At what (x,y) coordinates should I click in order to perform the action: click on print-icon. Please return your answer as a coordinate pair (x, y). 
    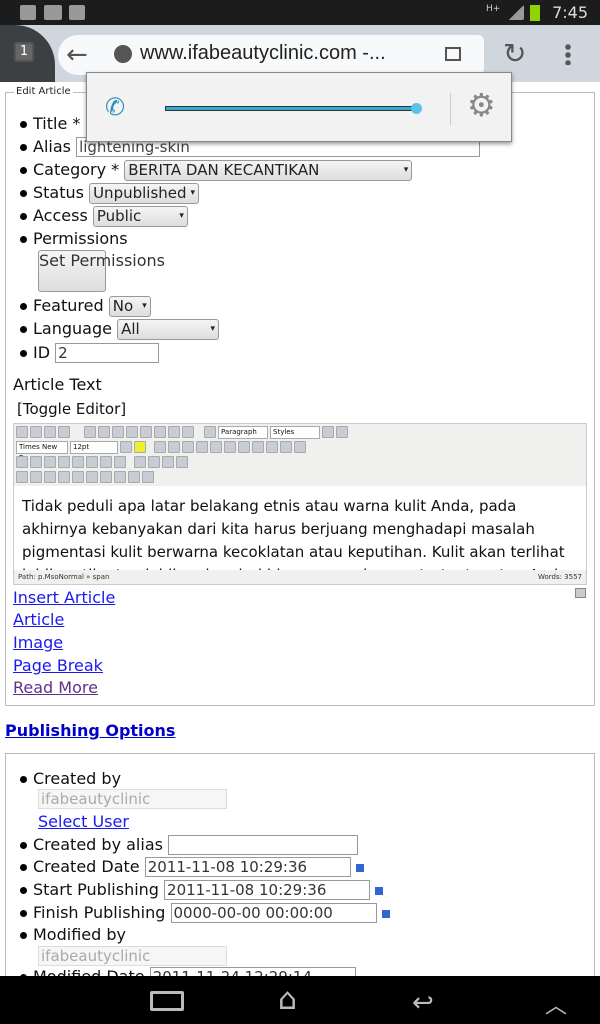
    Looking at the image, I should click on (92, 462).